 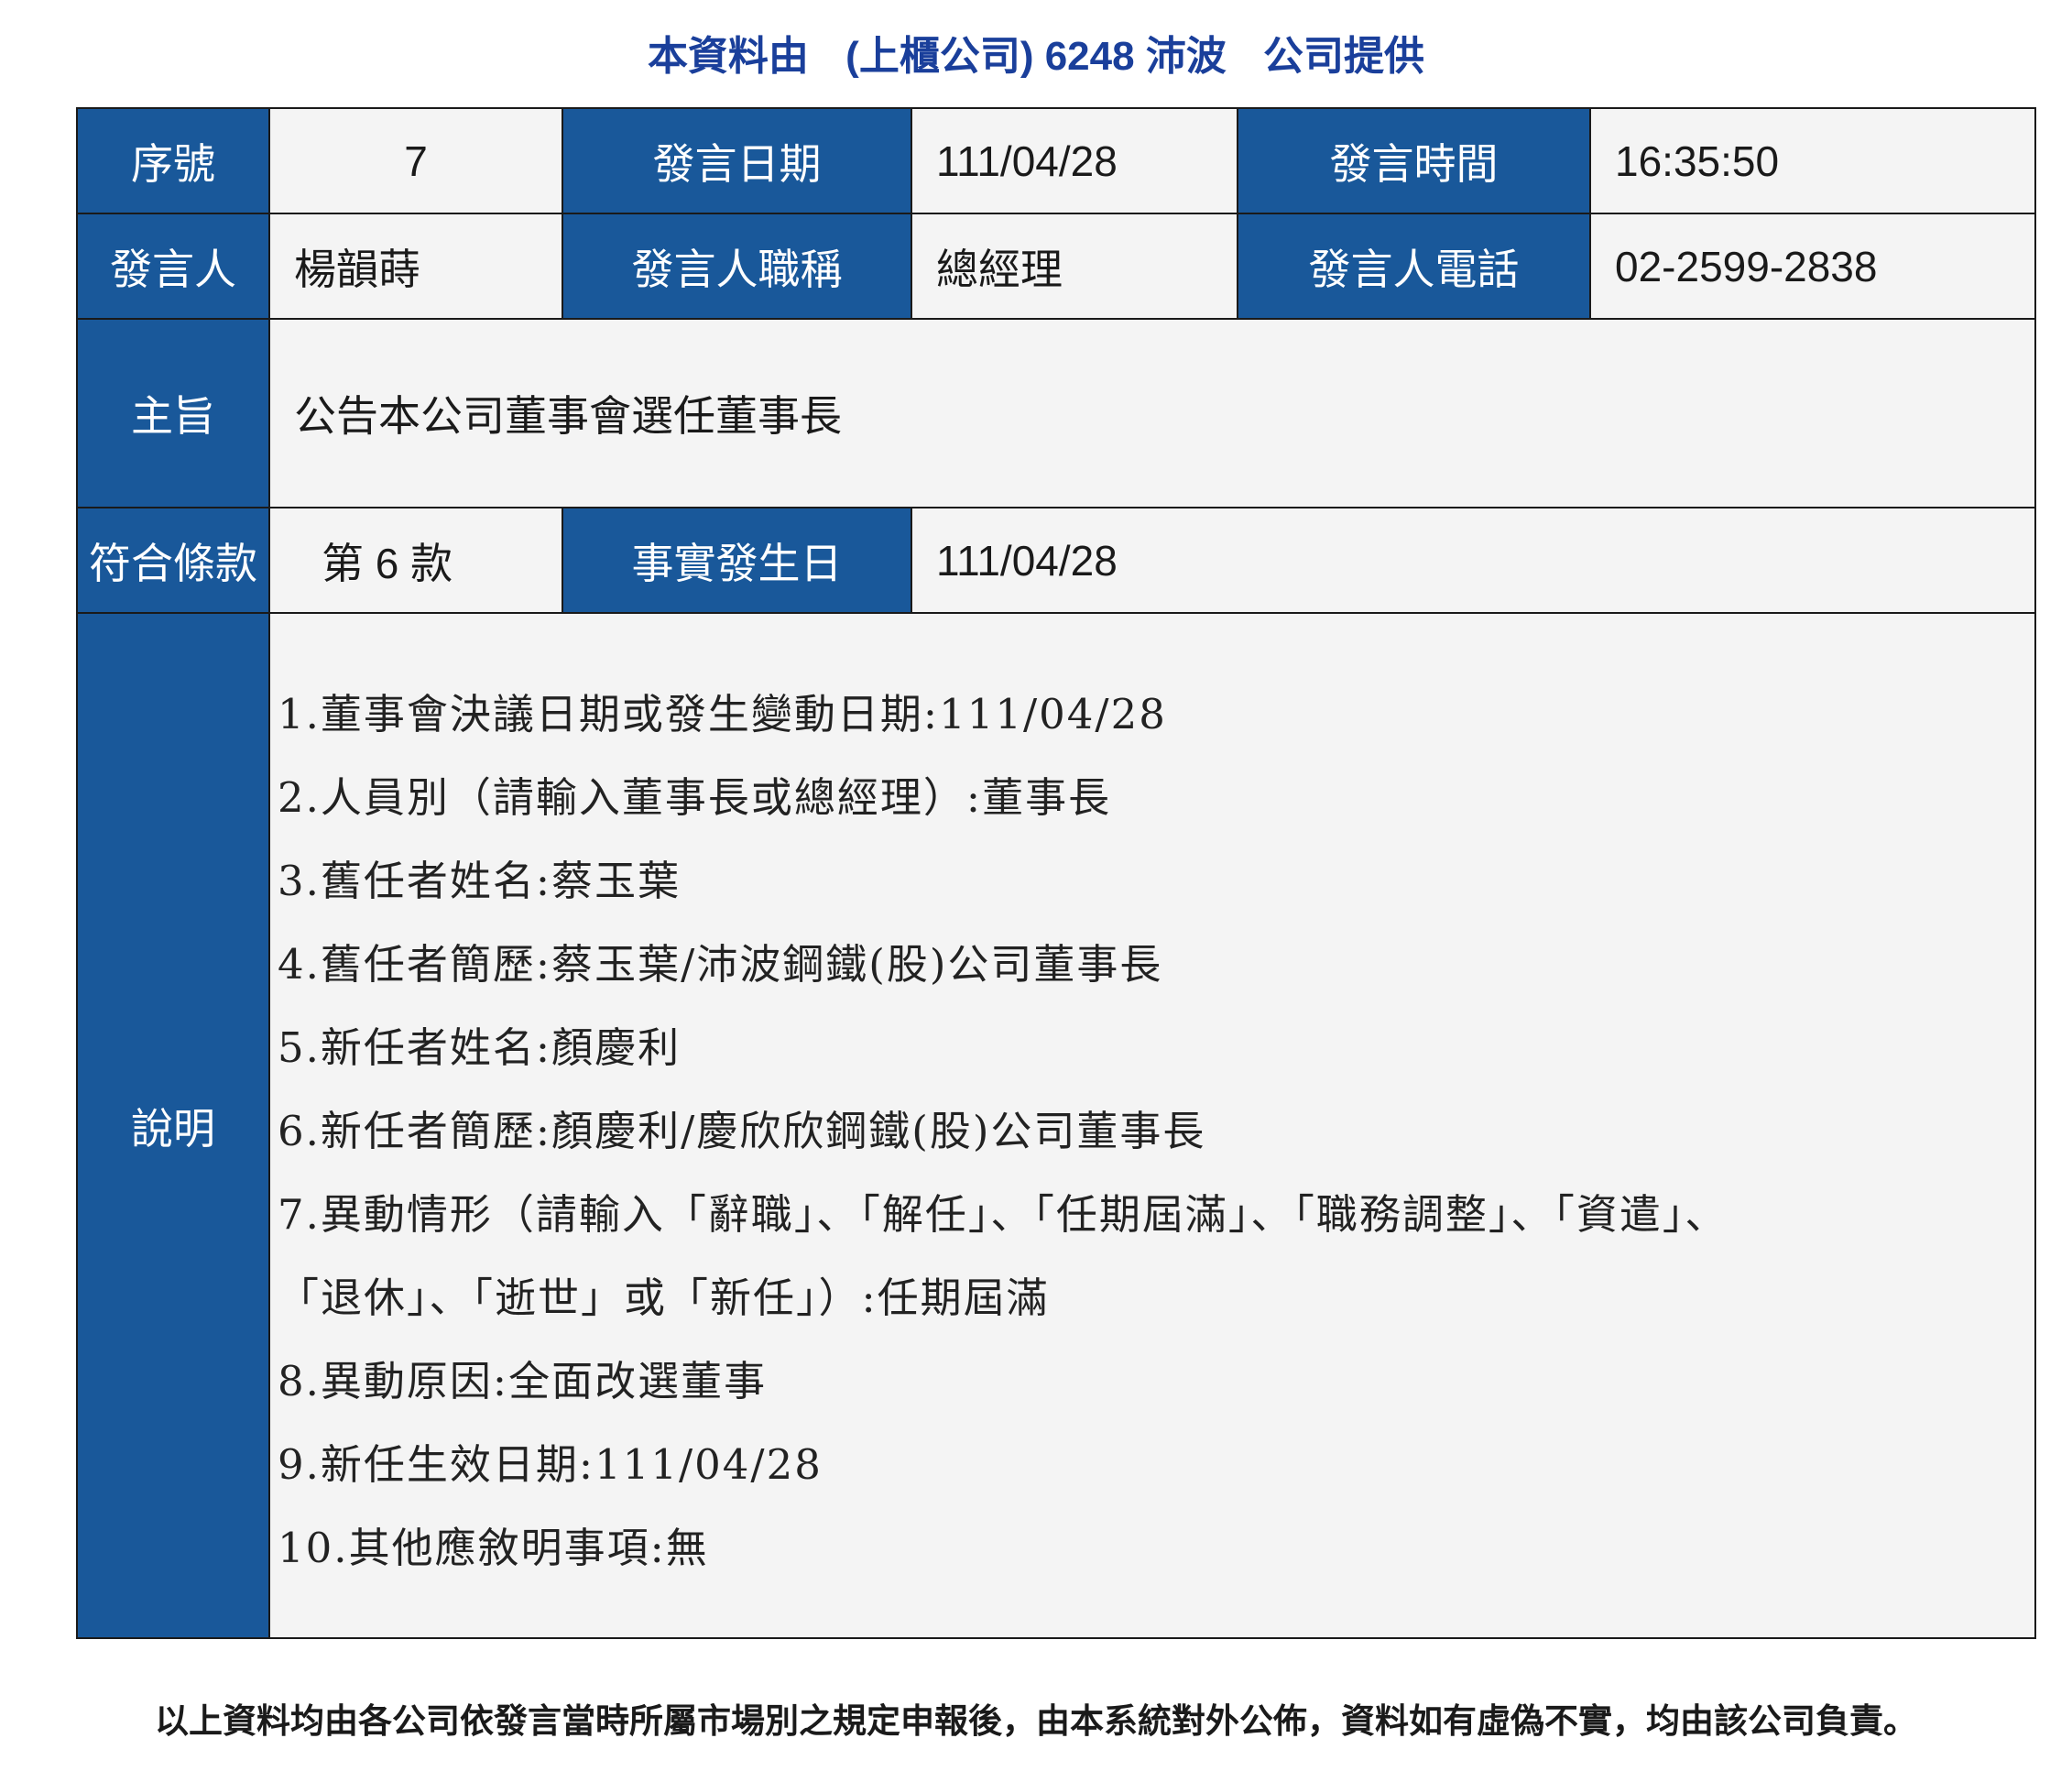 I want to click on phone-value: 02-2599-2838, so click(x=1813, y=266).